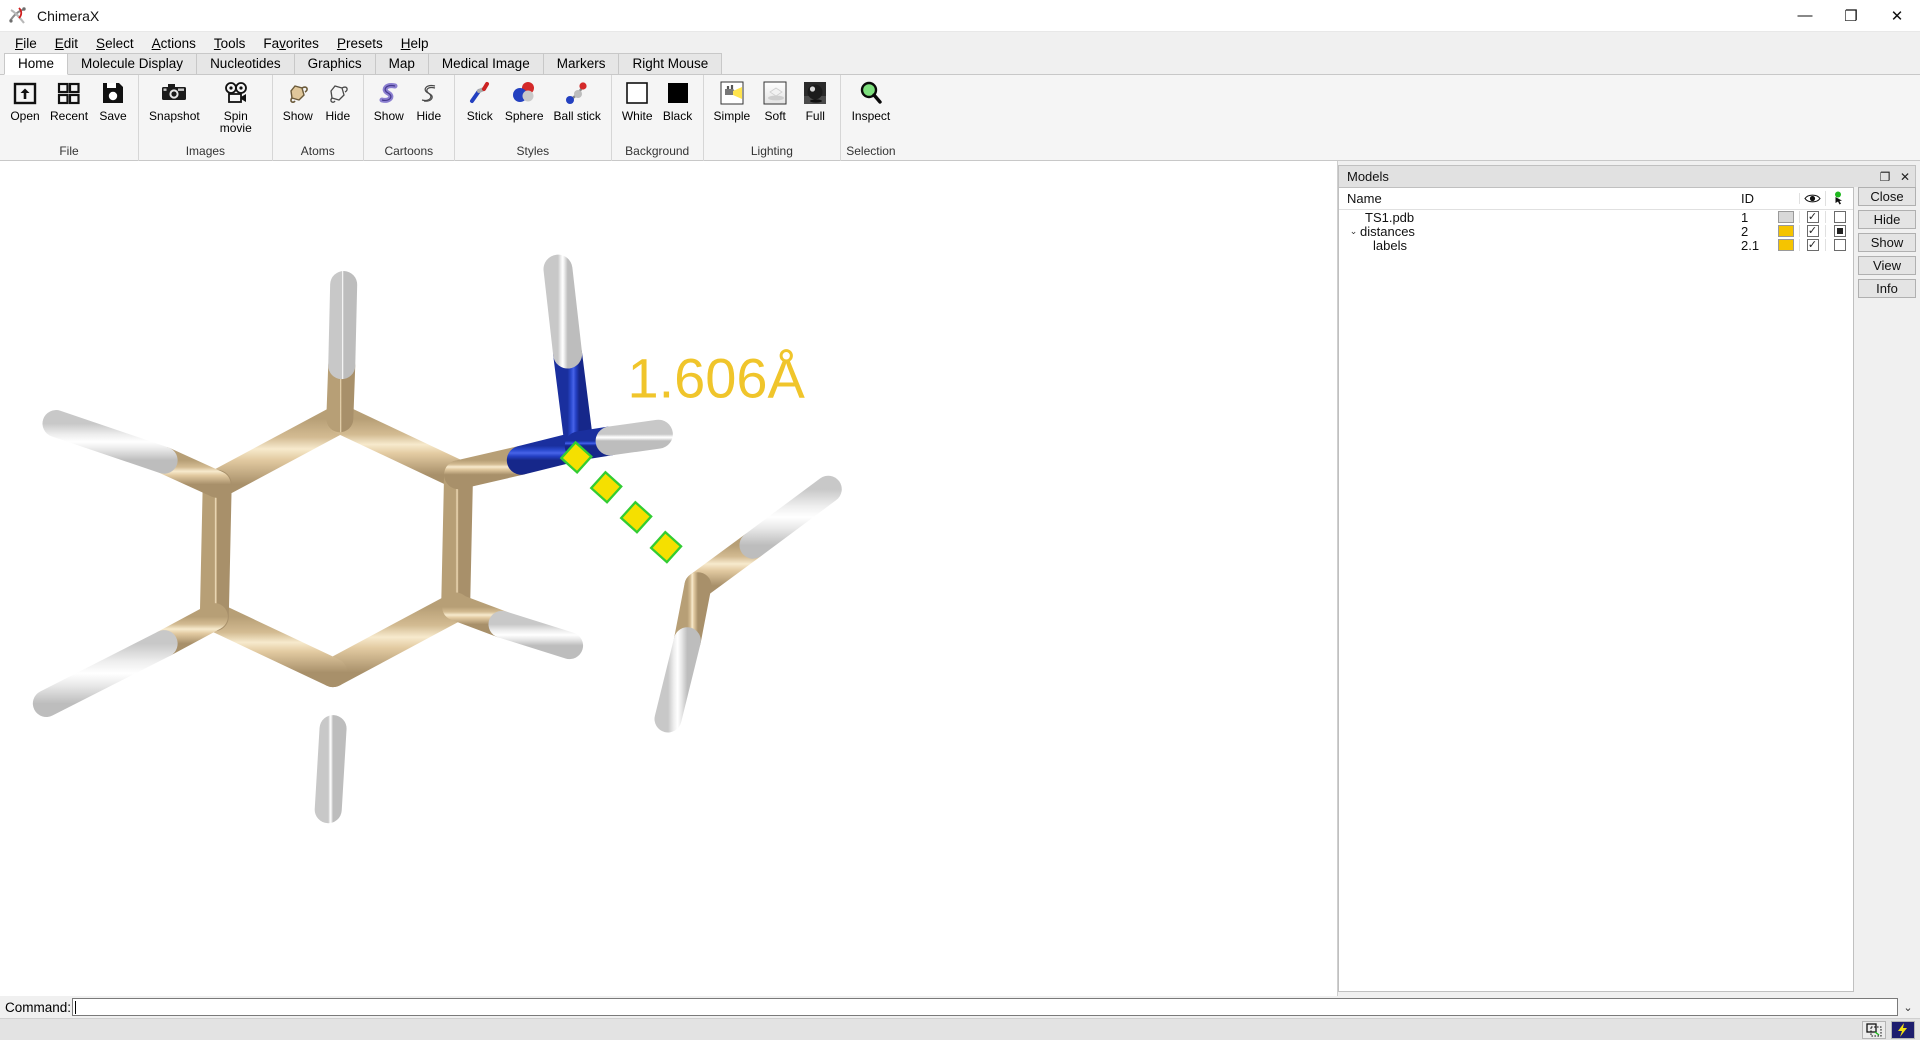 The width and height of the screenshot is (1920, 1040). Describe the element at coordinates (1757, 198) in the screenshot. I see `column-header-id: ID` at that location.